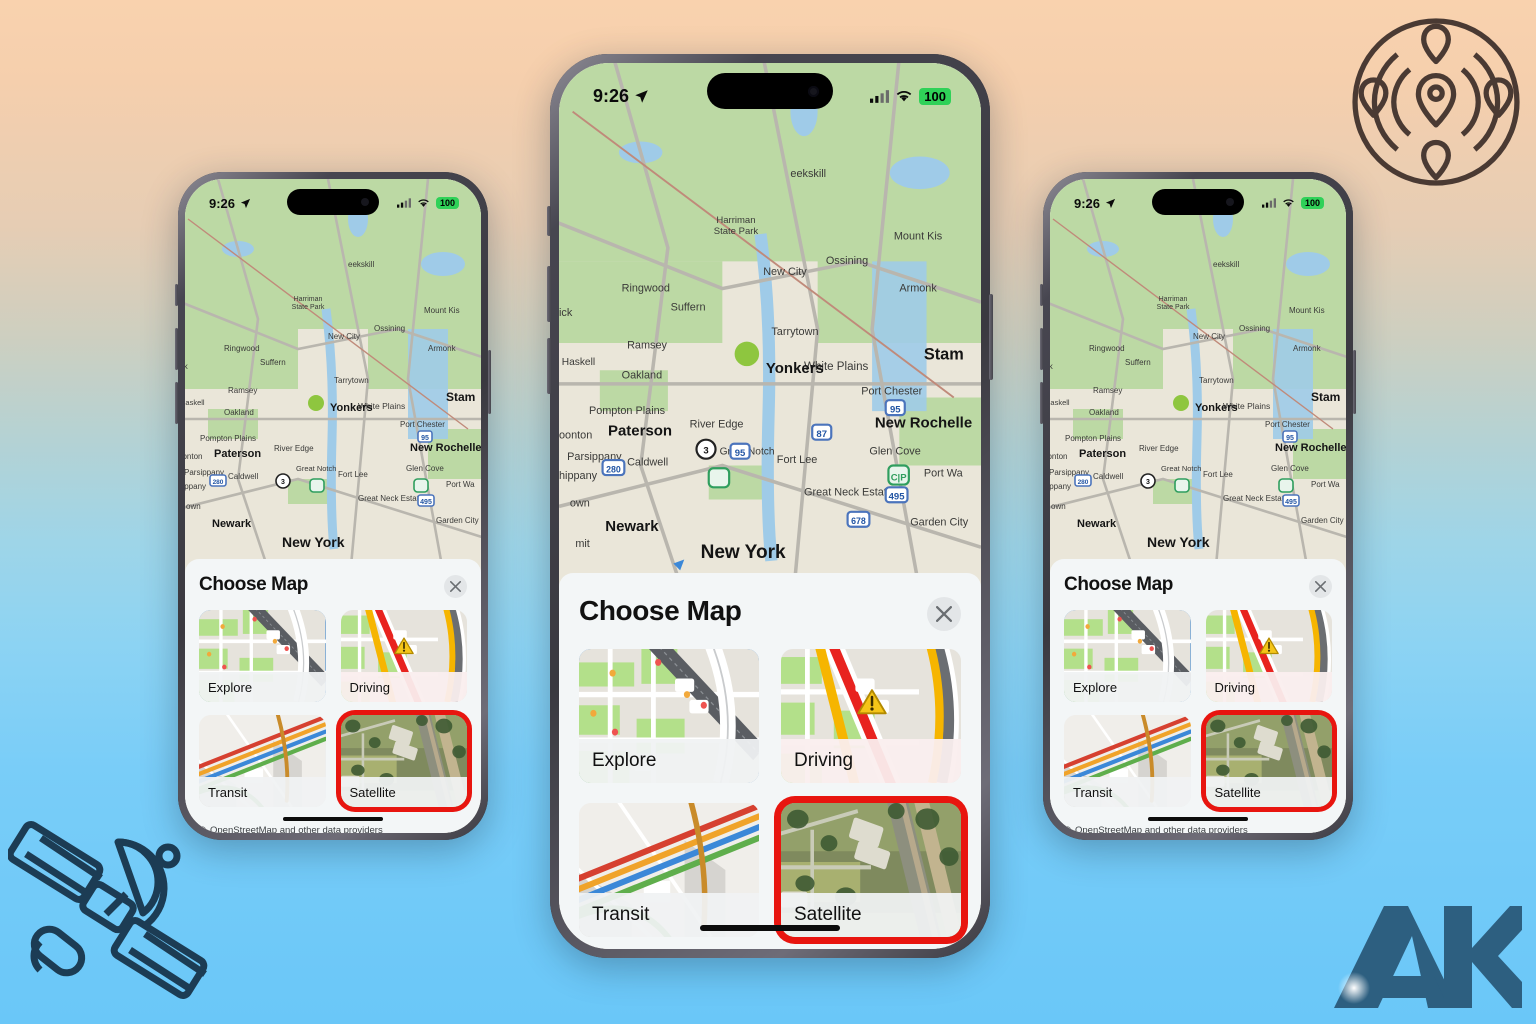  What do you see at coordinates (365, 202) in the screenshot?
I see `front-camera-icon` at bounding box center [365, 202].